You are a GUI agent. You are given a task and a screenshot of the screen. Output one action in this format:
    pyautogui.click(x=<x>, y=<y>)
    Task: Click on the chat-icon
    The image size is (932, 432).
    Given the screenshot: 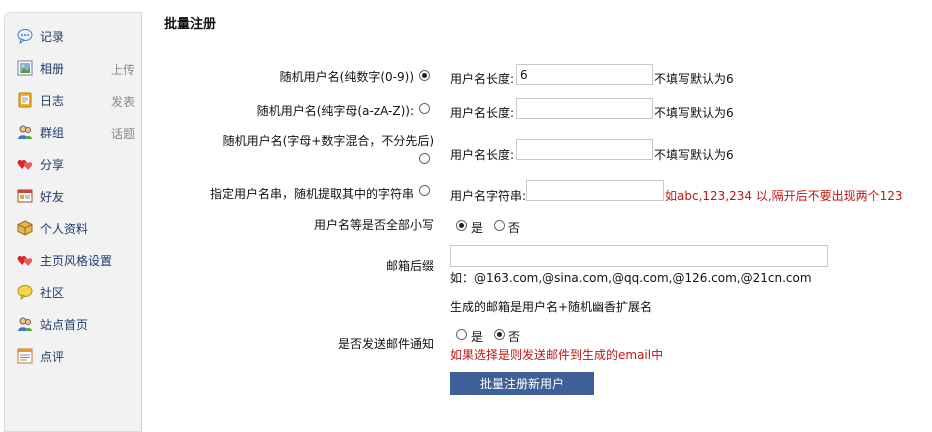 What is the action you would take?
    pyautogui.click(x=25, y=292)
    